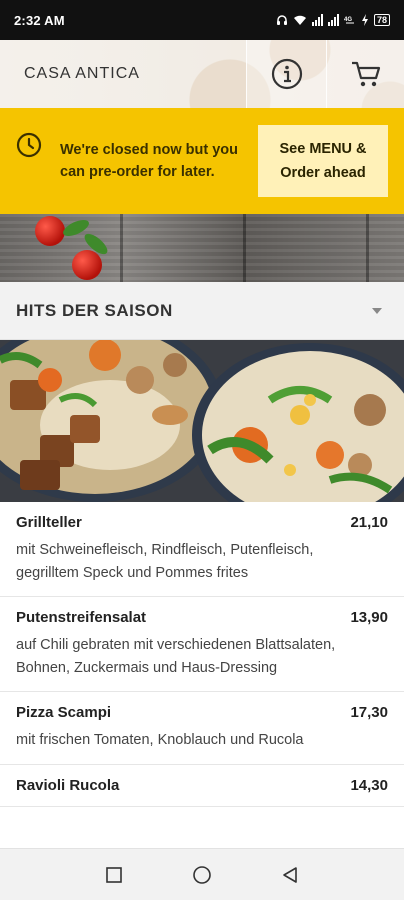 This screenshot has height=900, width=404. I want to click on menu-item-price: 17,30, so click(369, 712).